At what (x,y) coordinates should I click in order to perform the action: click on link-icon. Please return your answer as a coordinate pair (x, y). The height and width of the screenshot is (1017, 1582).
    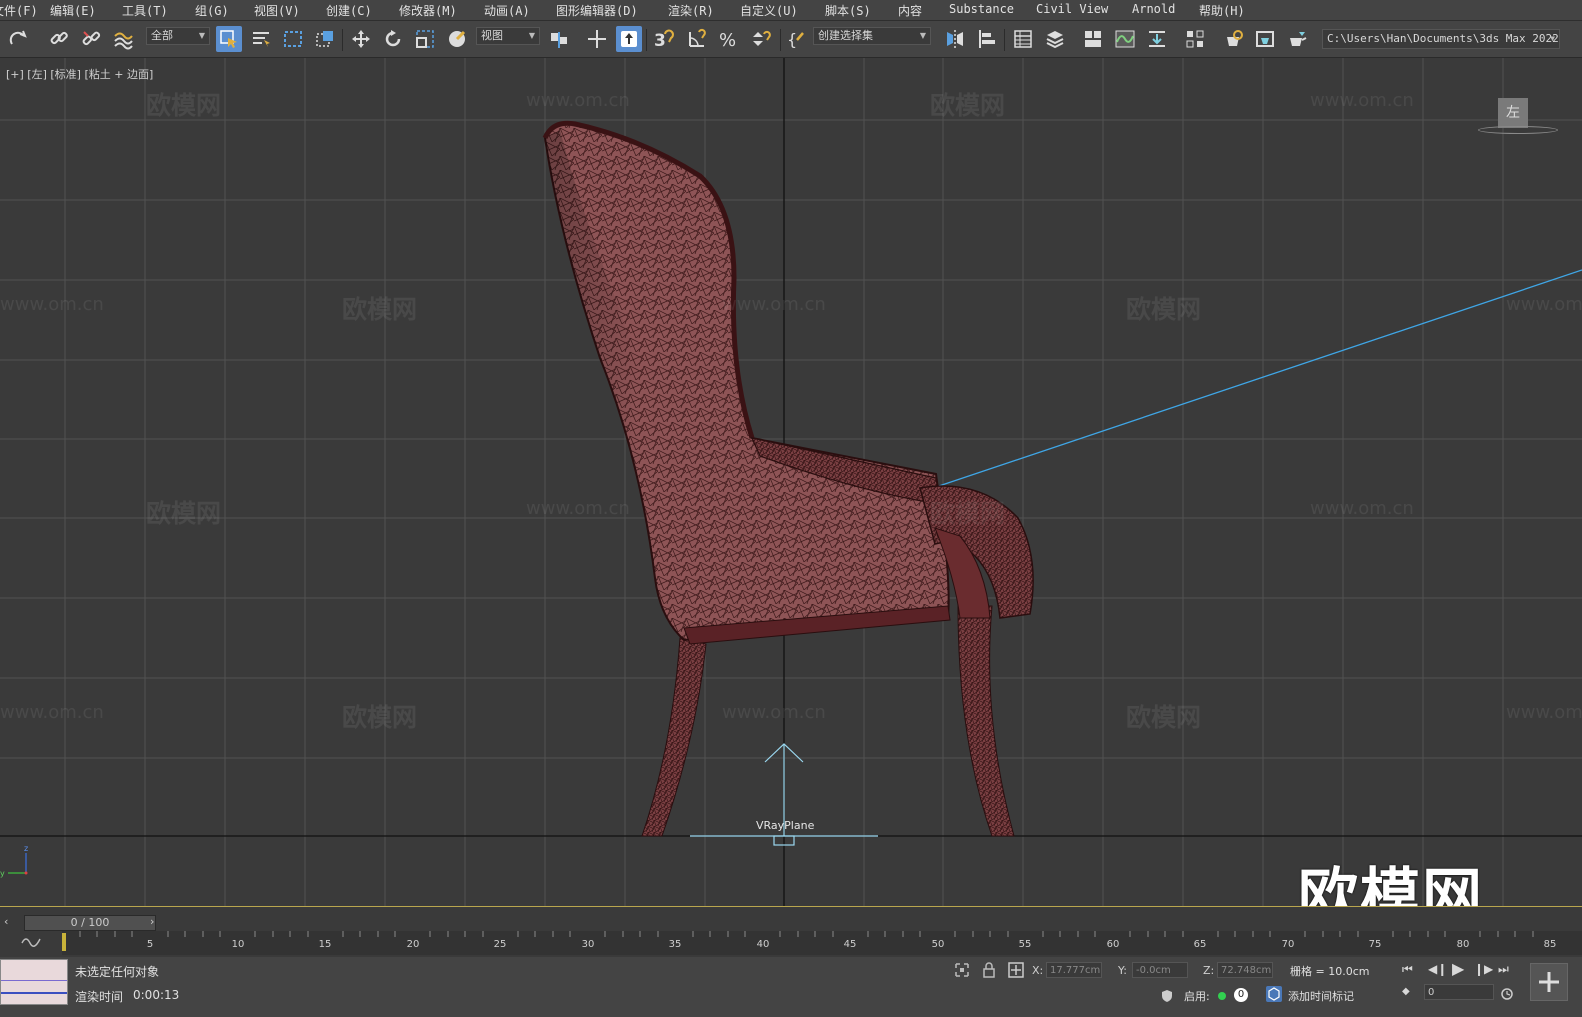
    Looking at the image, I should click on (59, 39).